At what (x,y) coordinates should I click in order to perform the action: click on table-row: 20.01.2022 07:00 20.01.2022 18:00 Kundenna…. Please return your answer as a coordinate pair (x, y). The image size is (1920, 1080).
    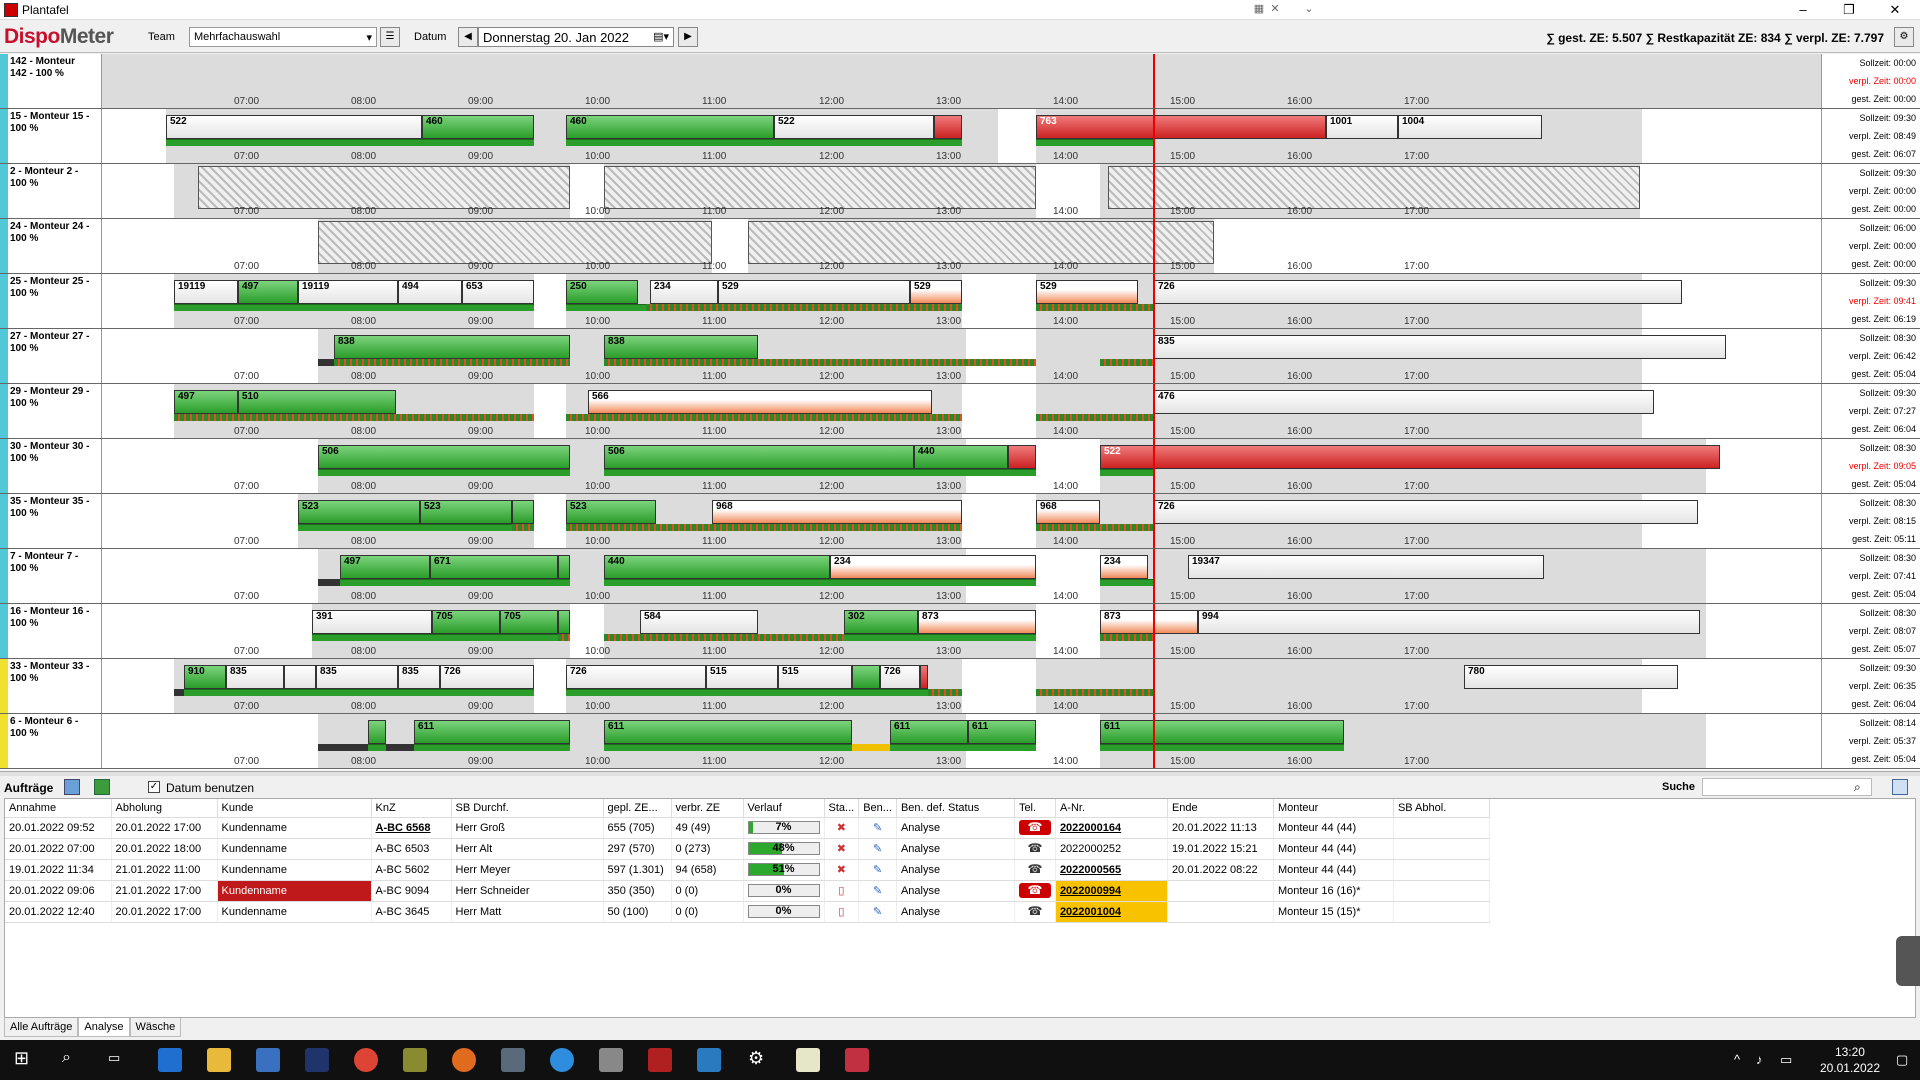
    Looking at the image, I should click on (747, 849).